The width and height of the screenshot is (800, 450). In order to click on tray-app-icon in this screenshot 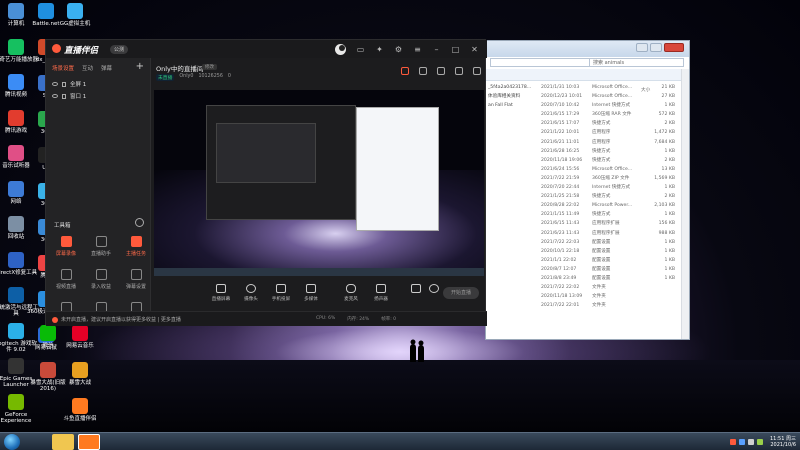, I will do `click(733, 442)`.